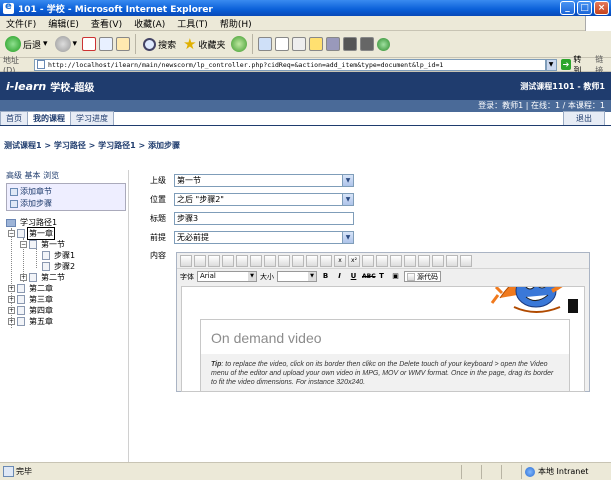 Image resolution: width=611 pixels, height=480 pixels. I want to click on tree-node-chapter: + 第五章, so click(31, 321).